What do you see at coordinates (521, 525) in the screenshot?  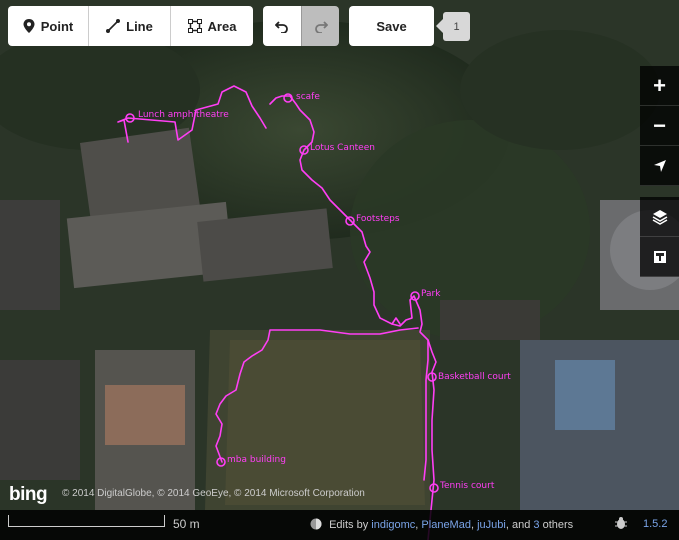 I see `and-text: and` at bounding box center [521, 525].